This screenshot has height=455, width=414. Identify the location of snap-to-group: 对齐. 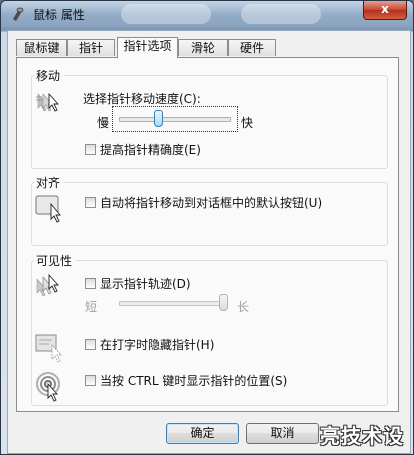
(209, 210).